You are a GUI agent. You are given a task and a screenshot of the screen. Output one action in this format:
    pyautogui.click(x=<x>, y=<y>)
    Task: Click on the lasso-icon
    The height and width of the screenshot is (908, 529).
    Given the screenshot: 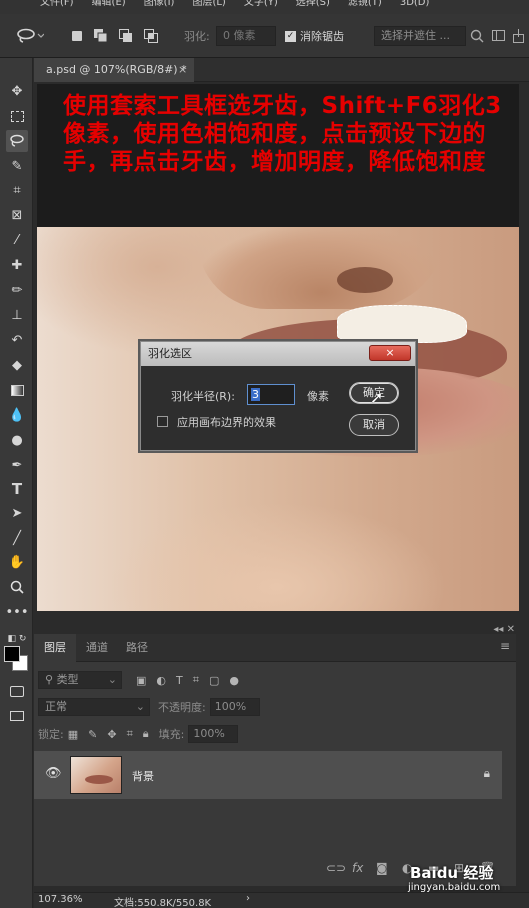 What is the action you would take?
    pyautogui.click(x=30, y=35)
    